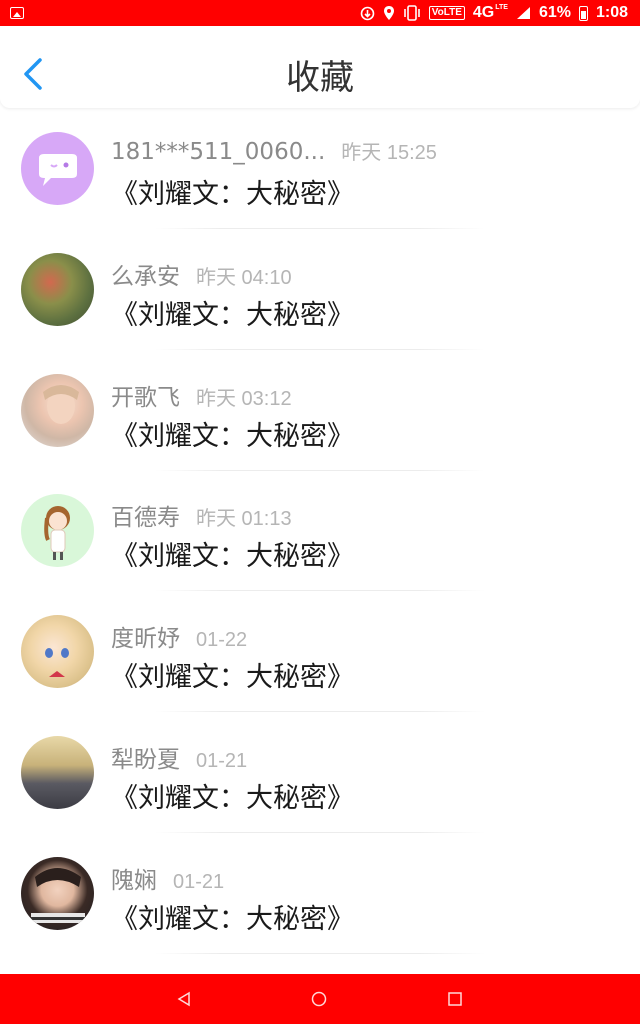  What do you see at coordinates (446, 13) in the screenshot?
I see `volte-badge: VoLTE` at bounding box center [446, 13].